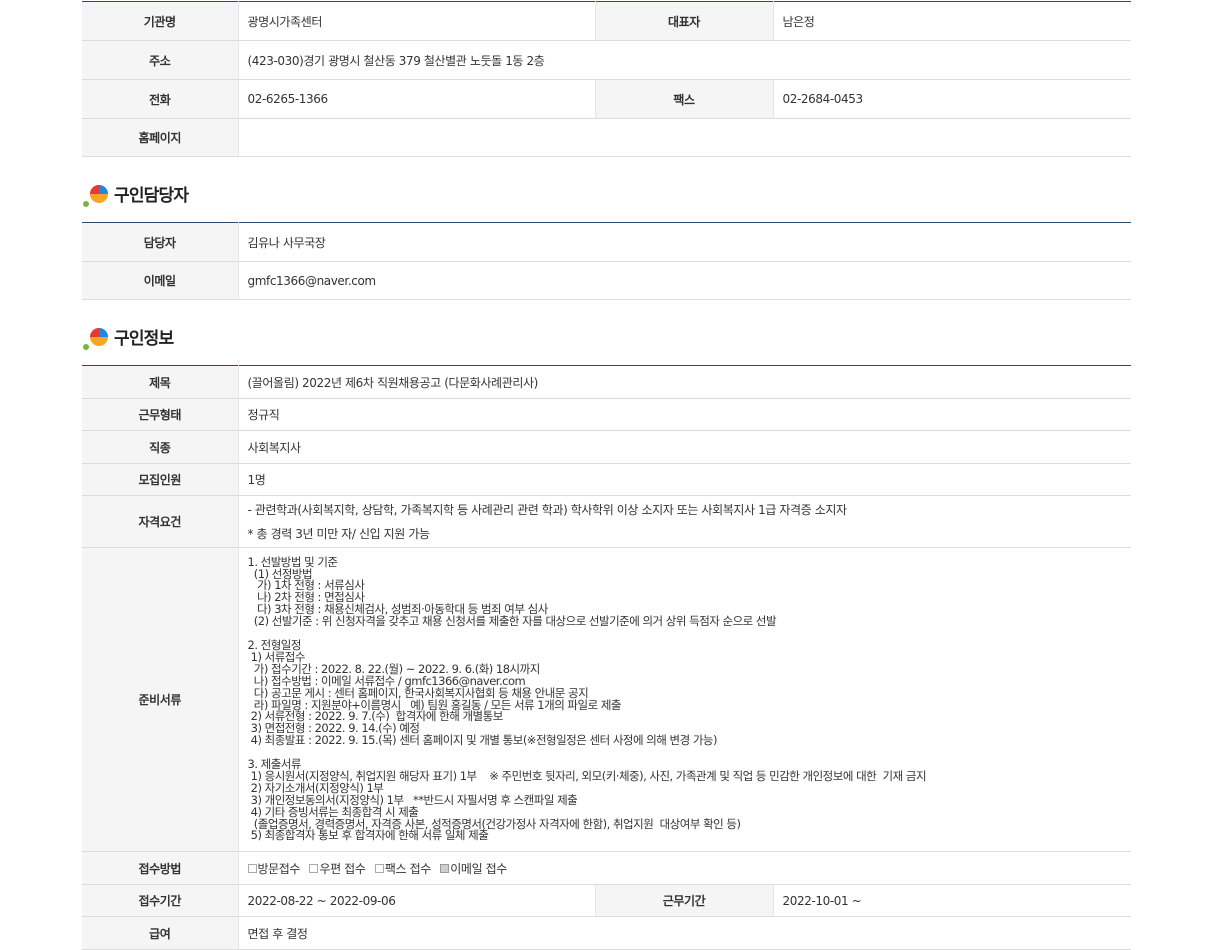 The height and width of the screenshot is (950, 1207). Describe the element at coordinates (160, 60) in the screenshot. I see `address-label: 주소` at that location.